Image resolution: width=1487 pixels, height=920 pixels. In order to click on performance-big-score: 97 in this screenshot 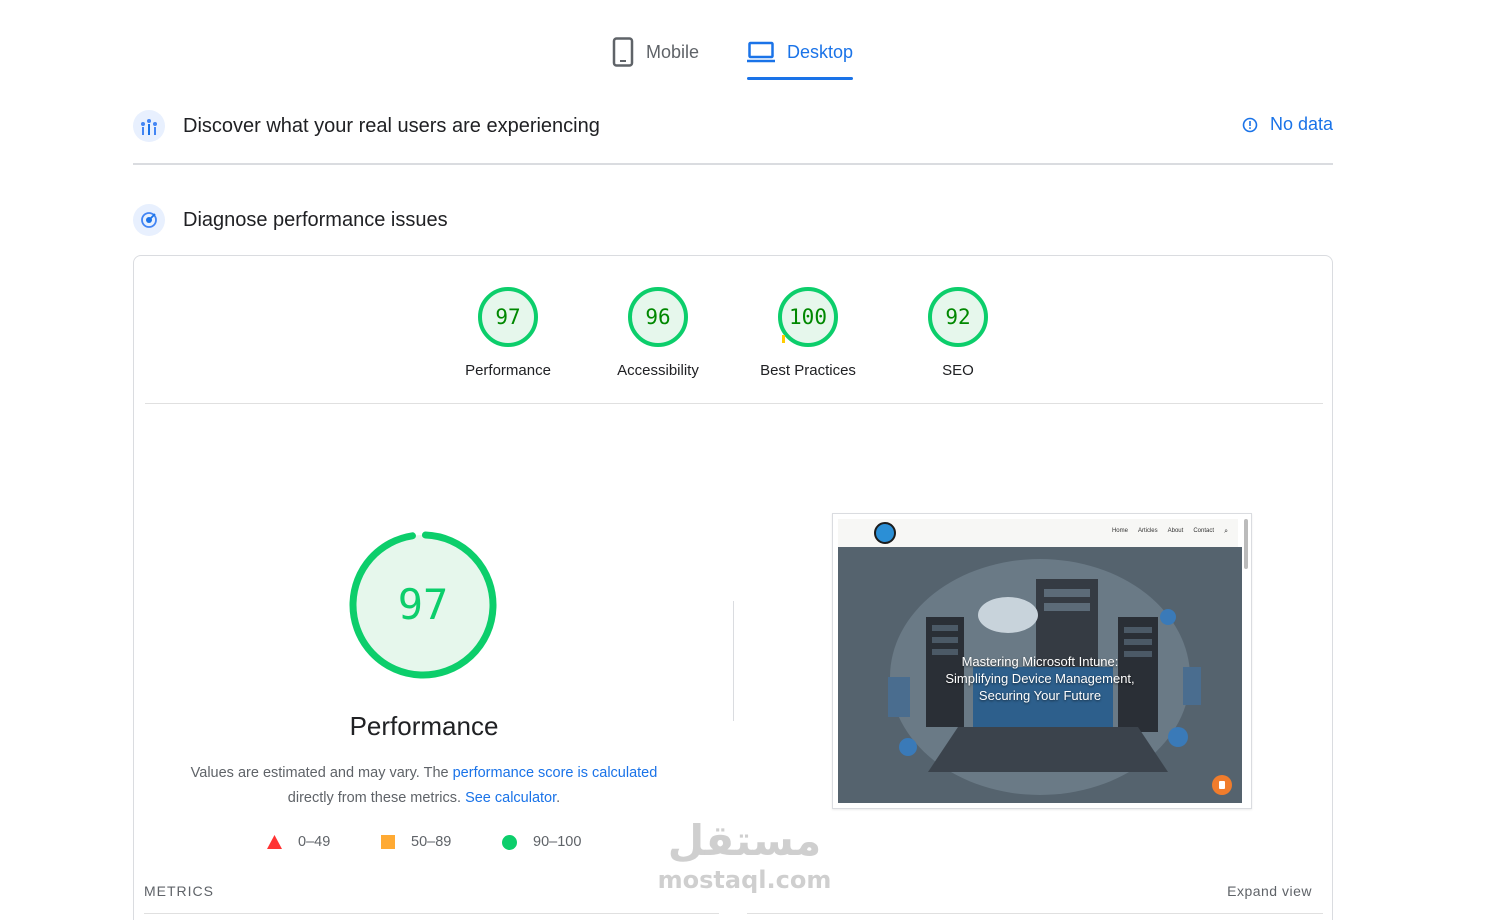, I will do `click(423, 604)`.